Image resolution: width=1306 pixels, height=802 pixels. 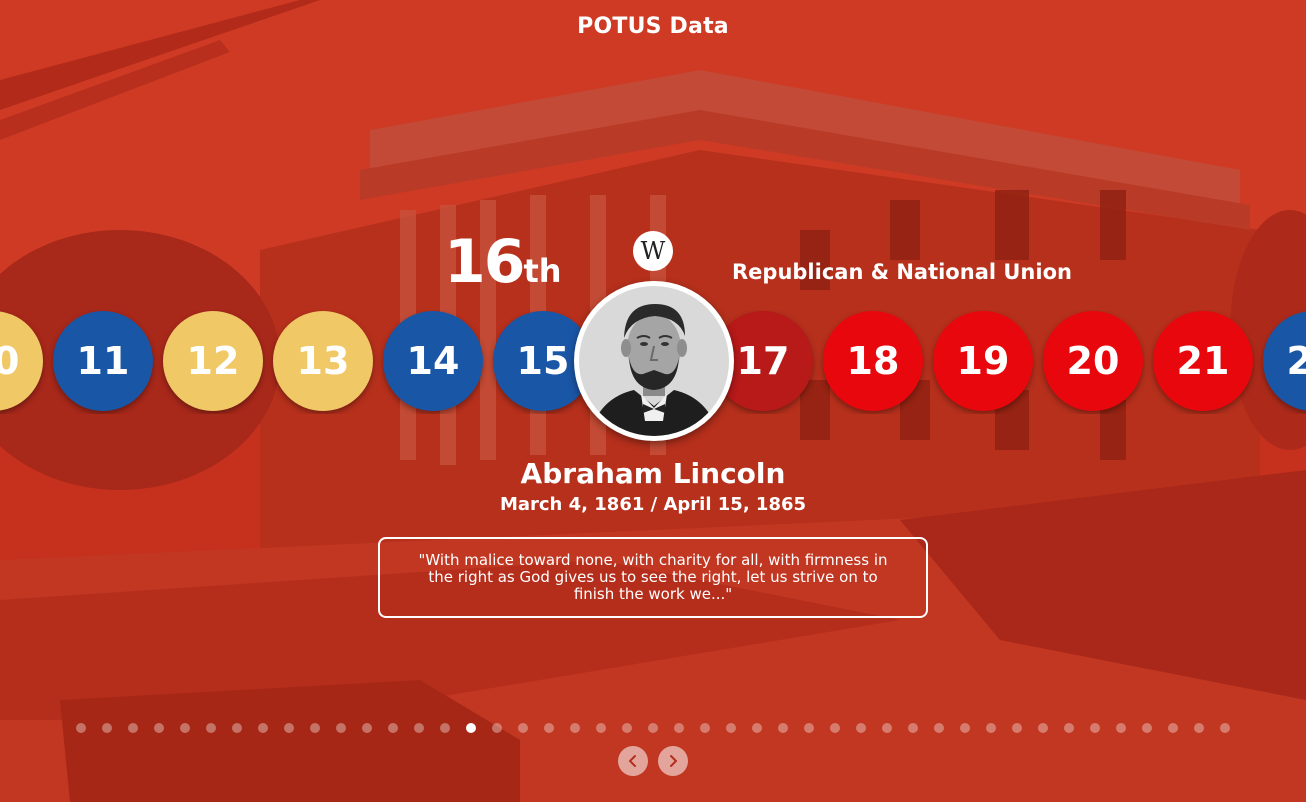 I want to click on president-portrait, so click(x=654, y=361).